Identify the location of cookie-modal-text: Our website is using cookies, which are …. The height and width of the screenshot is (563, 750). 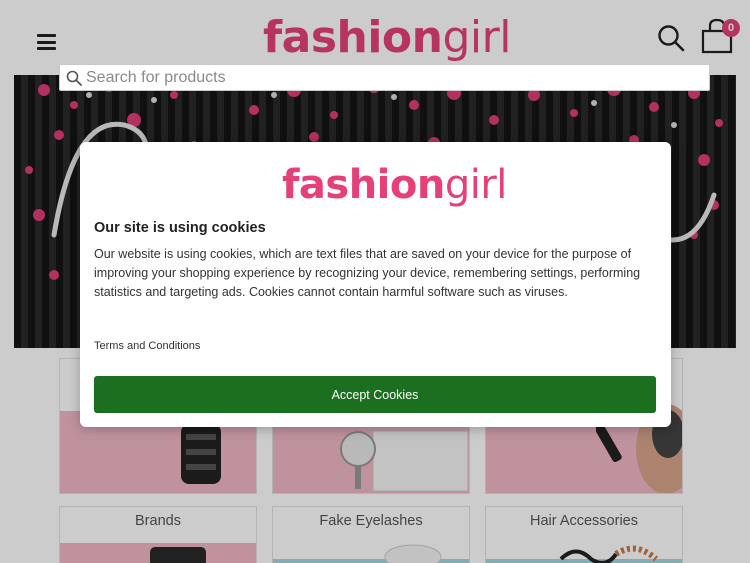
(367, 273).